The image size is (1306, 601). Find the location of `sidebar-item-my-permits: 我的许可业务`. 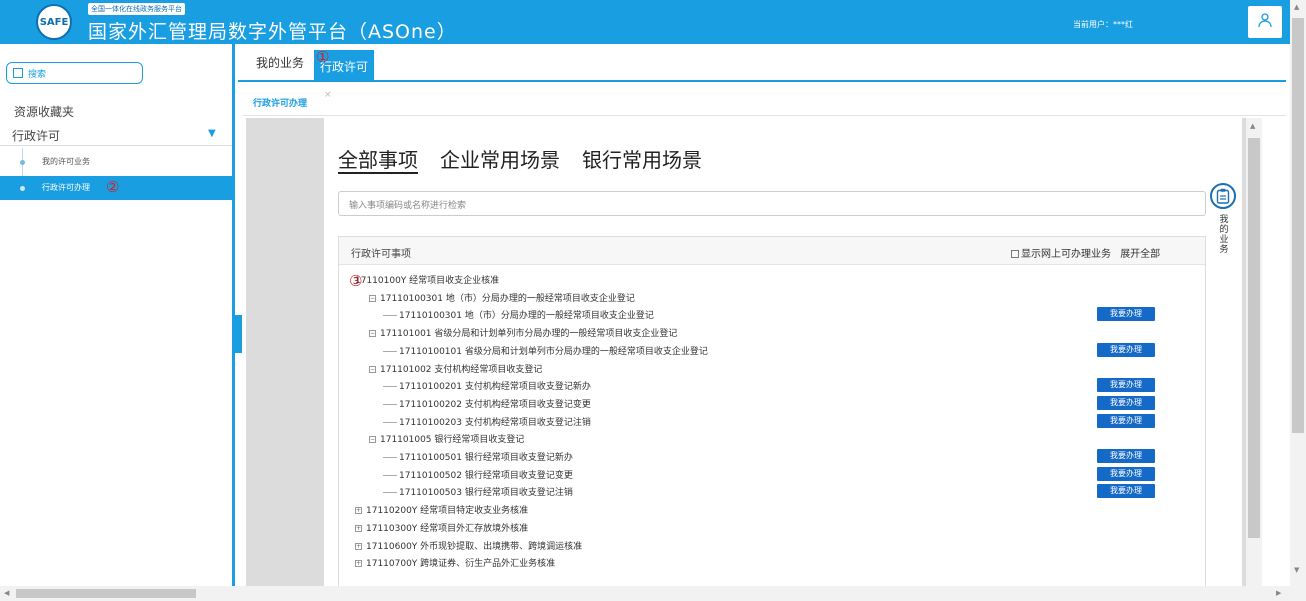

sidebar-item-my-permits: 我的许可业务 is located at coordinates (116, 162).